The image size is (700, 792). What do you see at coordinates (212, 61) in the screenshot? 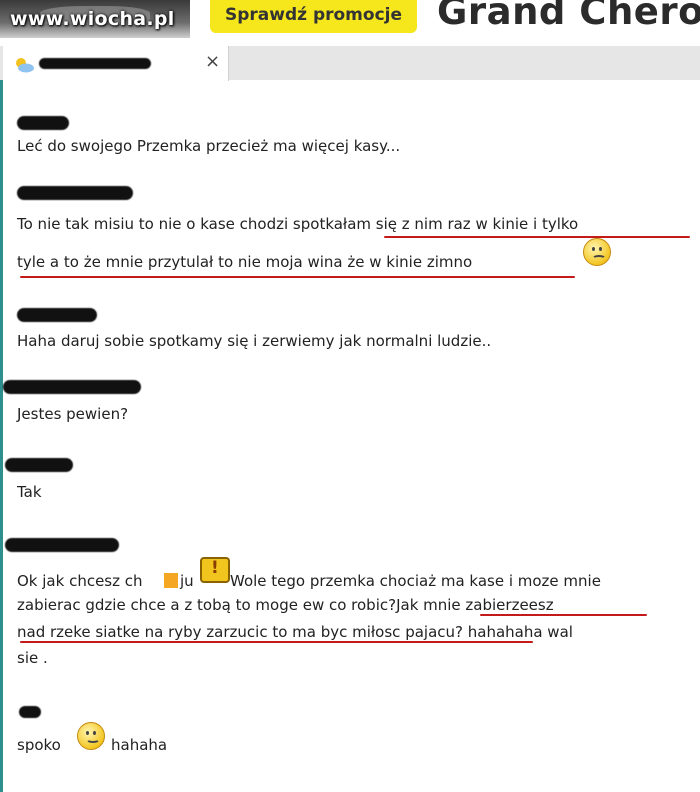
I see `close-icon: ×` at bounding box center [212, 61].